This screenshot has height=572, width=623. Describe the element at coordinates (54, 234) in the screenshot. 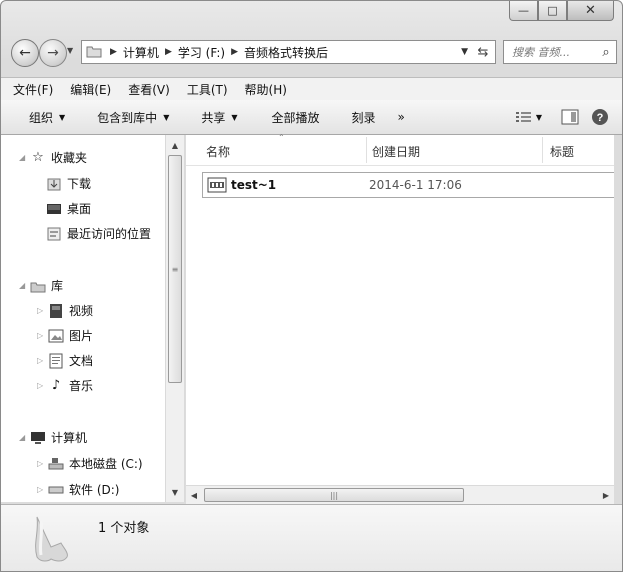

I see `recent-places-icon` at that location.